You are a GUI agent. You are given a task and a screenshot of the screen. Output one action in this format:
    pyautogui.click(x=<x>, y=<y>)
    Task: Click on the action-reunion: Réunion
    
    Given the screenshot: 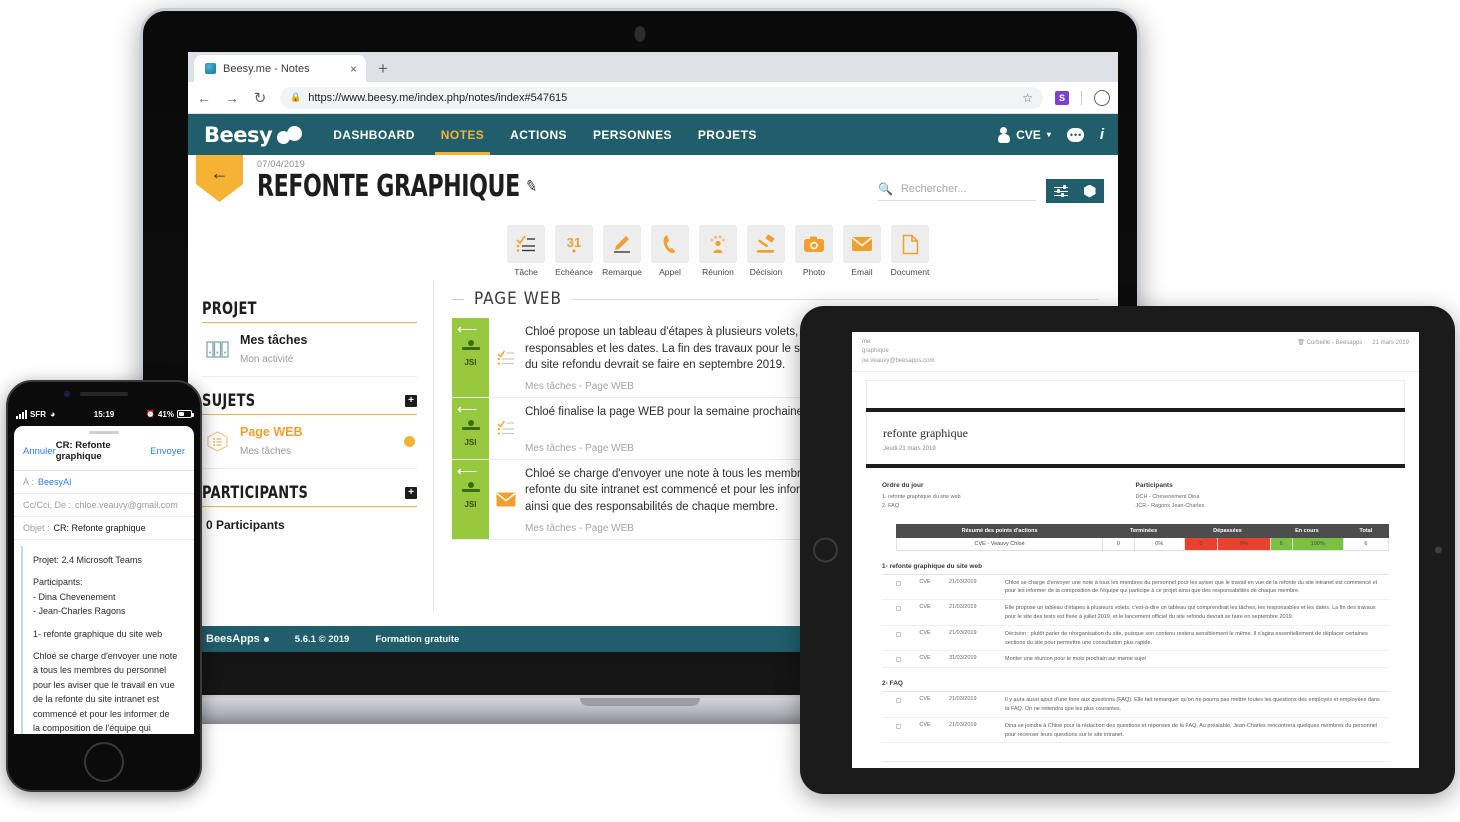 What is the action you would take?
    pyautogui.click(x=718, y=251)
    